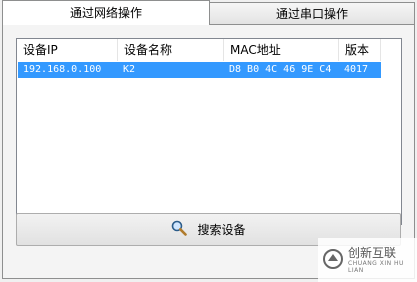 This screenshot has width=417, height=282. I want to click on tab-serial: 通过串口操作, so click(312, 13).